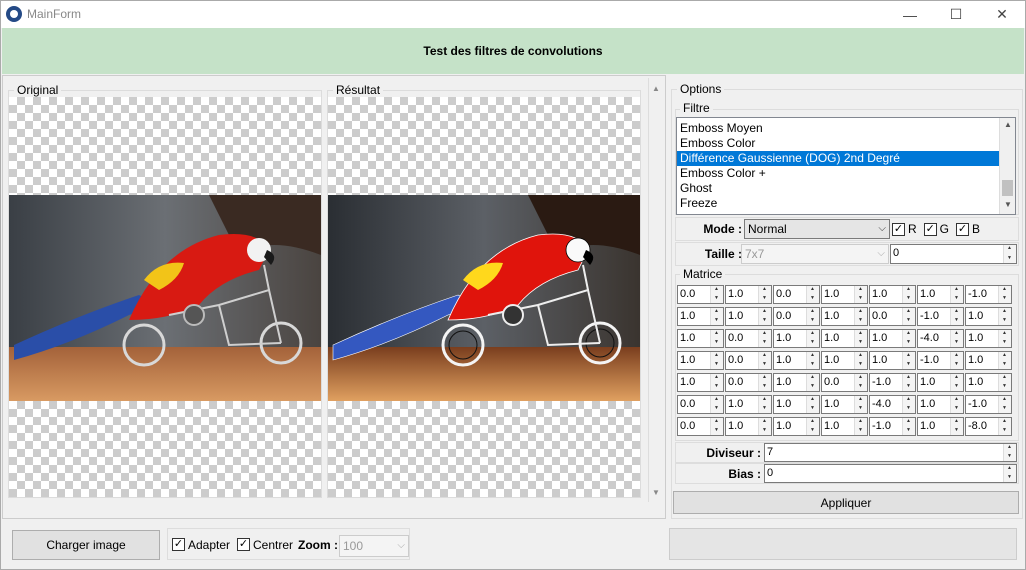  I want to click on mode-select: Normal ⌵, so click(817, 229).